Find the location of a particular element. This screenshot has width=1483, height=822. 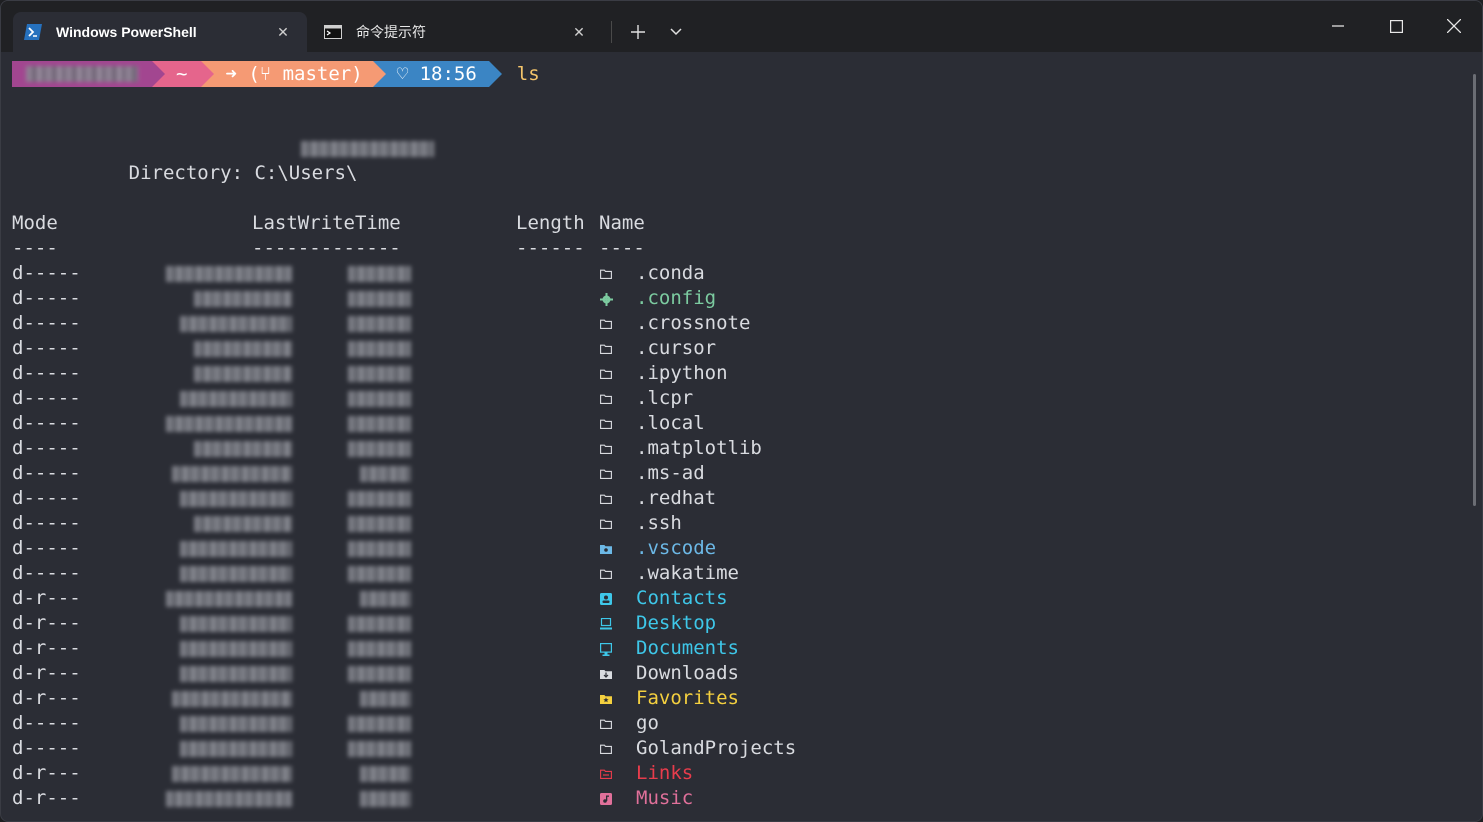

entry-name: Favorites is located at coordinates (687, 698).